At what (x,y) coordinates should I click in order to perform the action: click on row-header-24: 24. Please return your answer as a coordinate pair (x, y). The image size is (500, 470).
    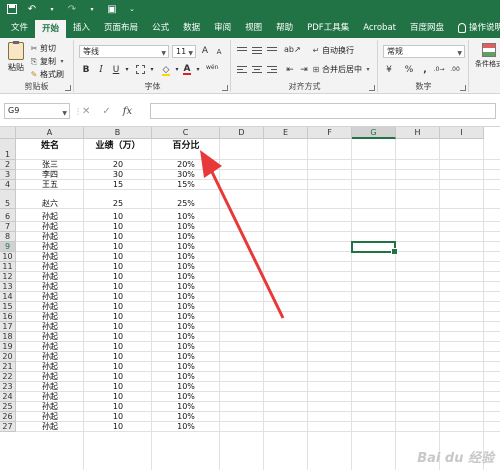
    Looking at the image, I should click on (8, 397).